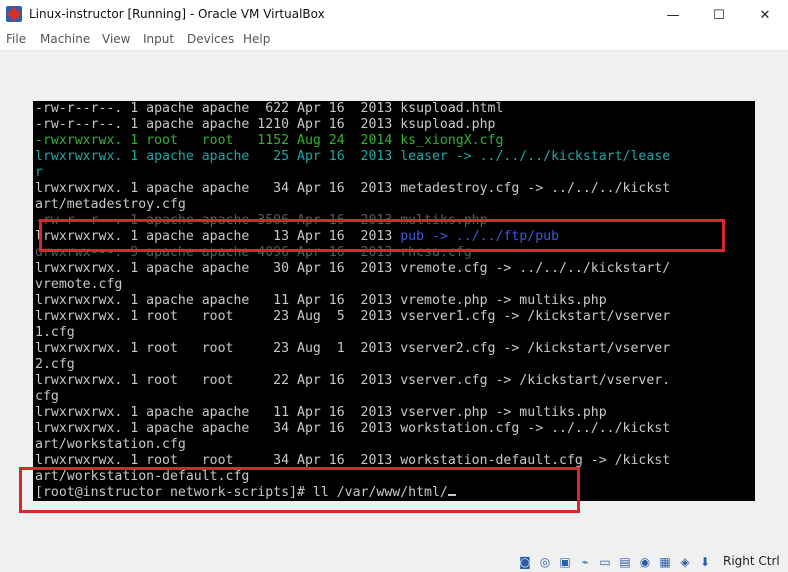 The width and height of the screenshot is (788, 572). What do you see at coordinates (158, 39) in the screenshot?
I see `menu-input: Input` at bounding box center [158, 39].